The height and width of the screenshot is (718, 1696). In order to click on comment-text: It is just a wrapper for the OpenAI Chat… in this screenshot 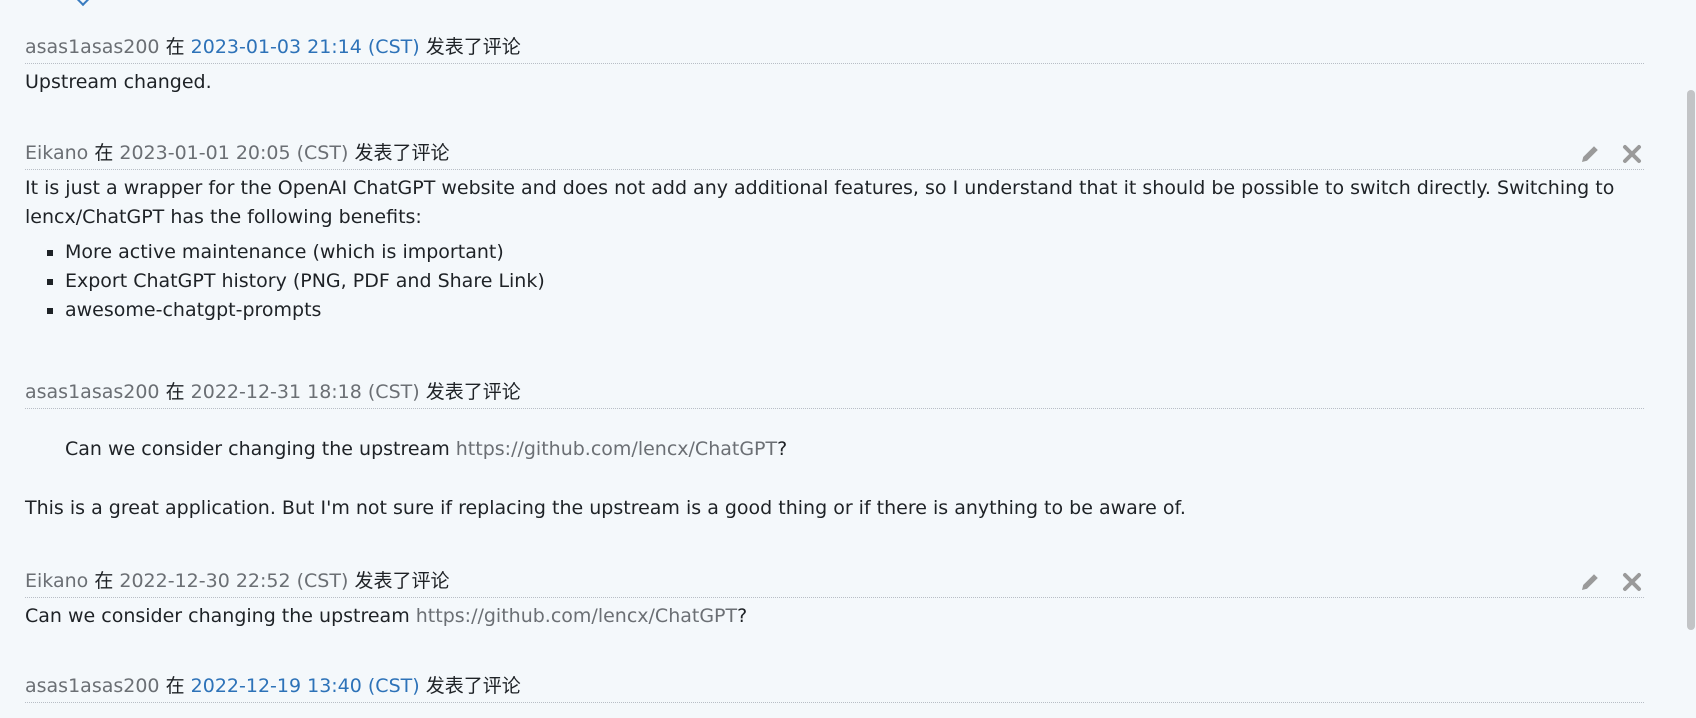, I will do `click(820, 202)`.